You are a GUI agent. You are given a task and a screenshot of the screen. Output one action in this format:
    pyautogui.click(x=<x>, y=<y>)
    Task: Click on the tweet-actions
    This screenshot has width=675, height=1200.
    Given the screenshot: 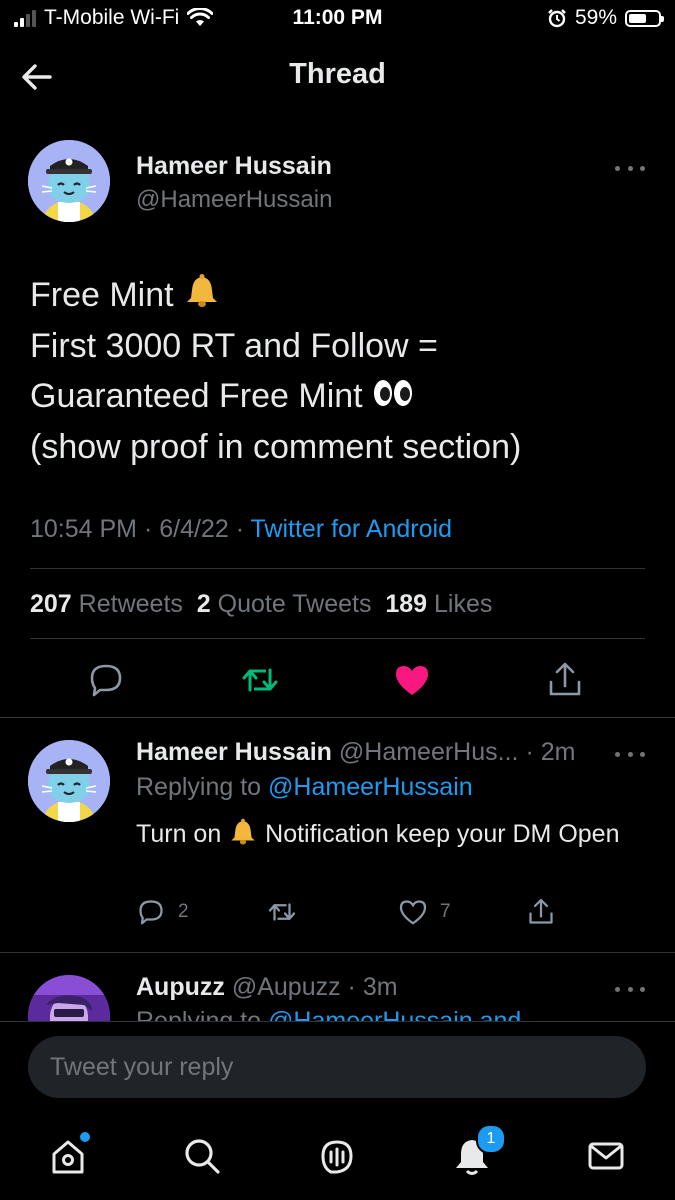 What is the action you would take?
    pyautogui.click(x=337, y=680)
    